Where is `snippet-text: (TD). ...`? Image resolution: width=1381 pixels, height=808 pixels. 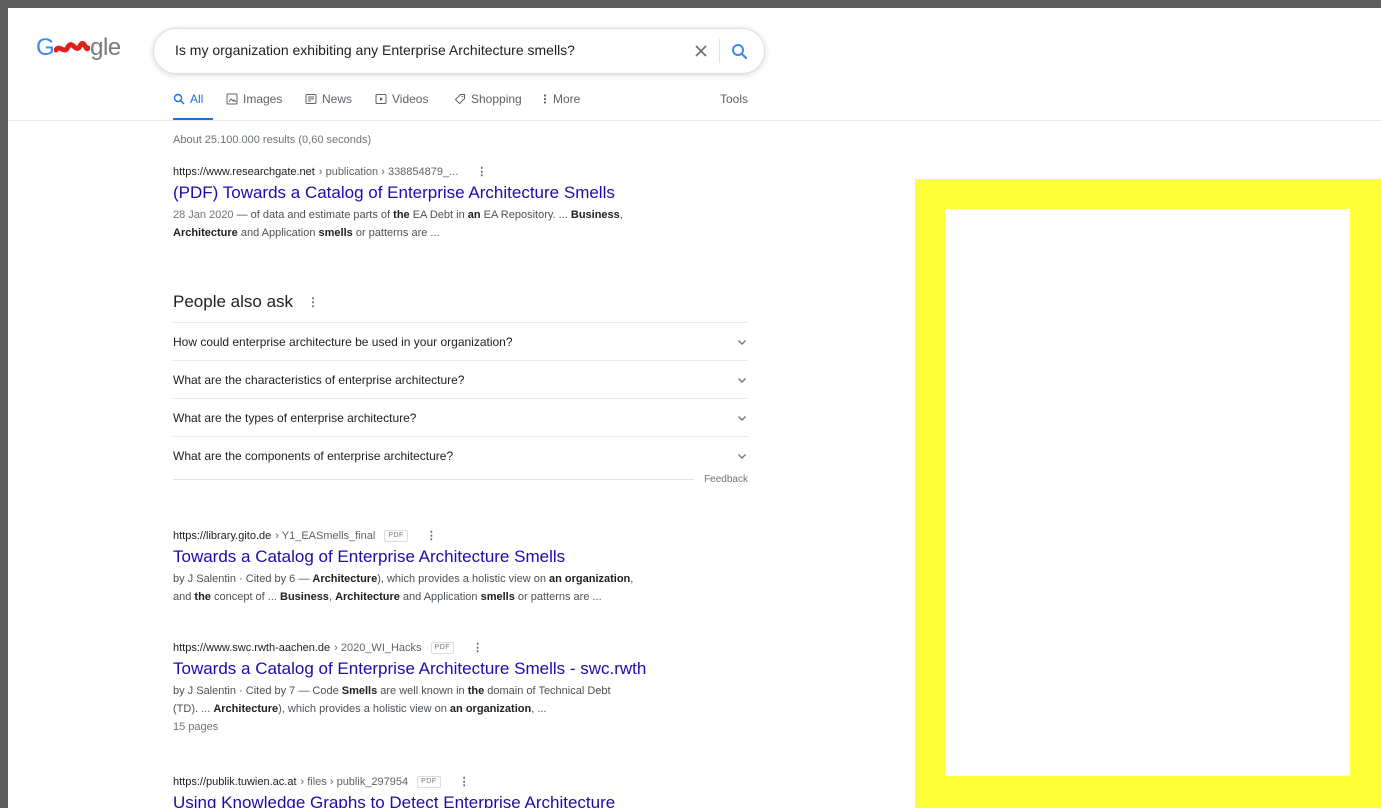
snippet-text: (TD). ... is located at coordinates (193, 709).